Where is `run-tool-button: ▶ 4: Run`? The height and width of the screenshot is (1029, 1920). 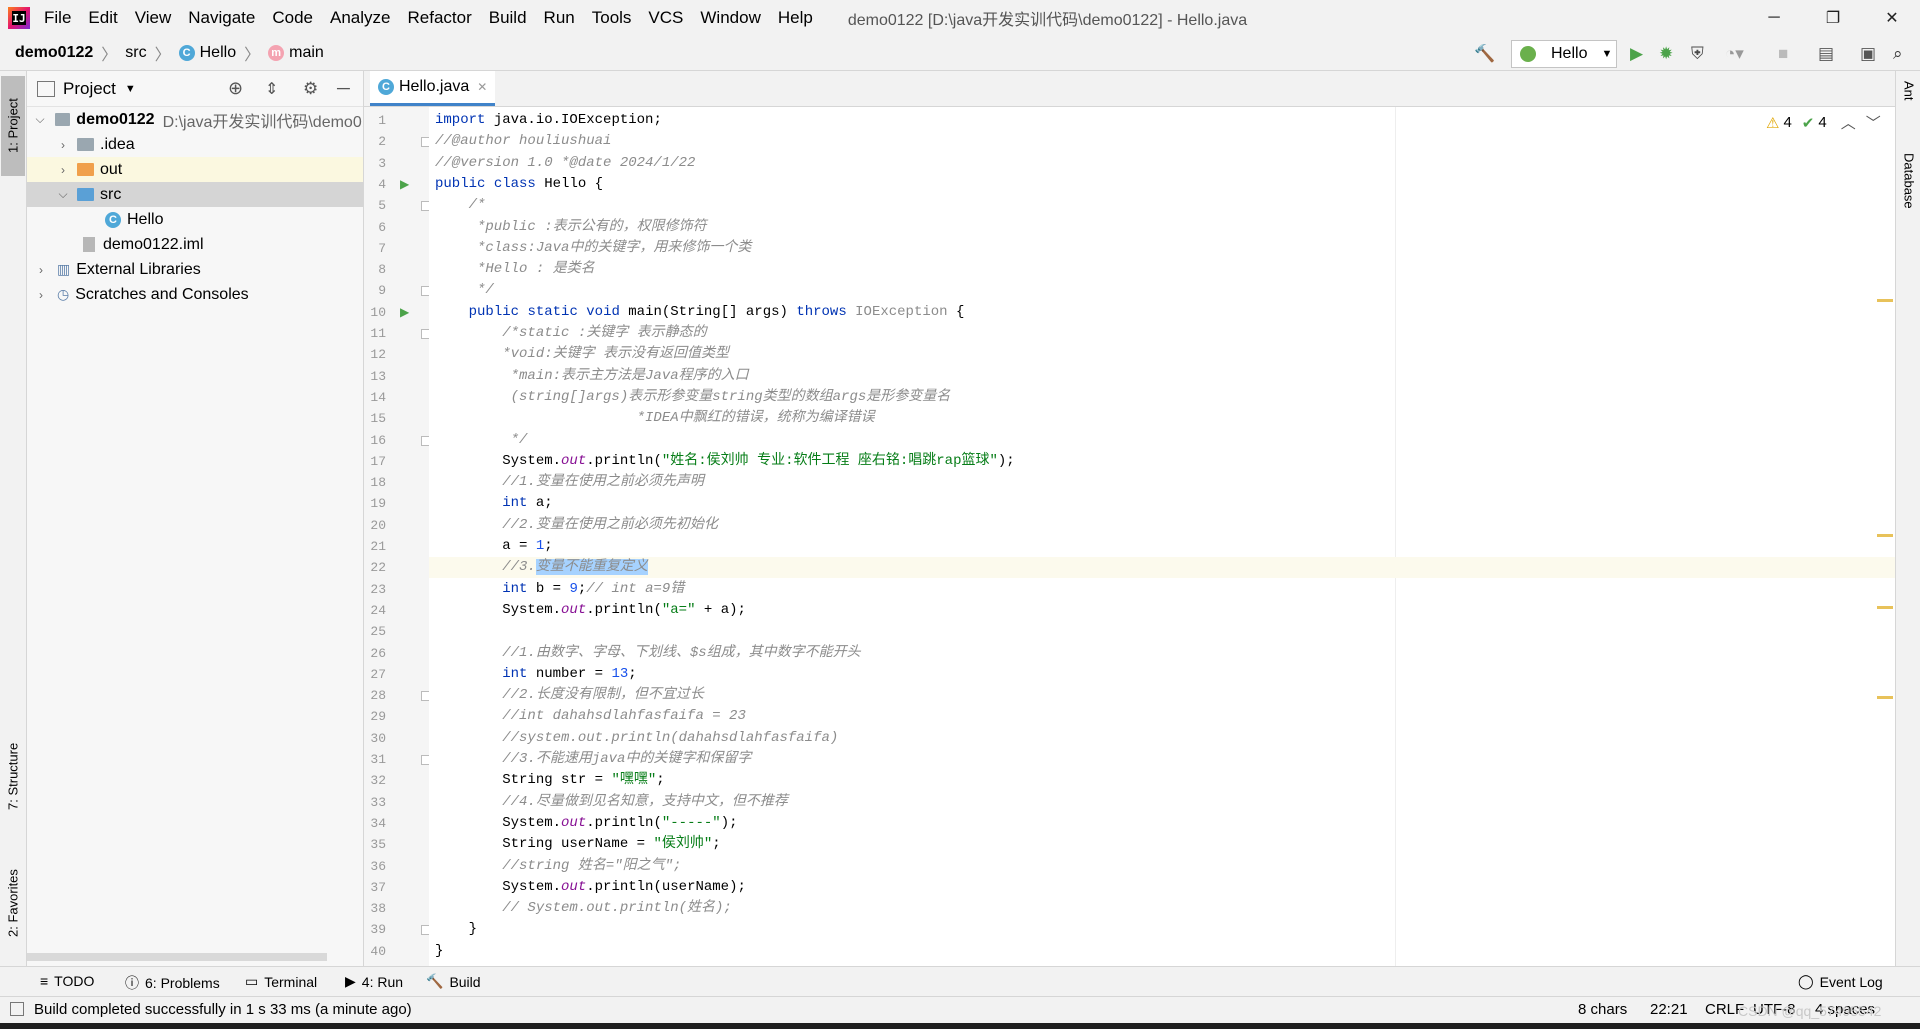
run-tool-button: ▶ 4: Run is located at coordinates (374, 981).